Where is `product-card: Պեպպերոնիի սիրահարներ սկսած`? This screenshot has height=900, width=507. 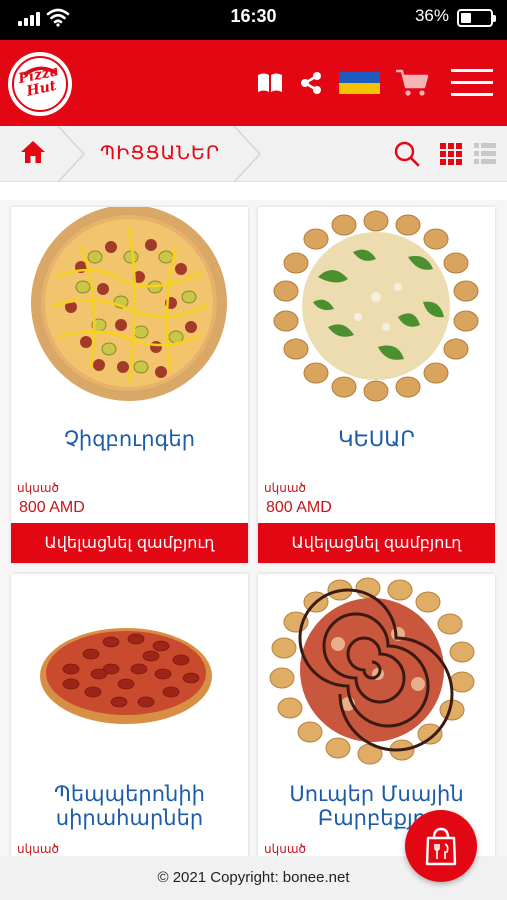
product-card: Պեպպերոնիի սիրահարներ սկսած is located at coordinates (129, 715).